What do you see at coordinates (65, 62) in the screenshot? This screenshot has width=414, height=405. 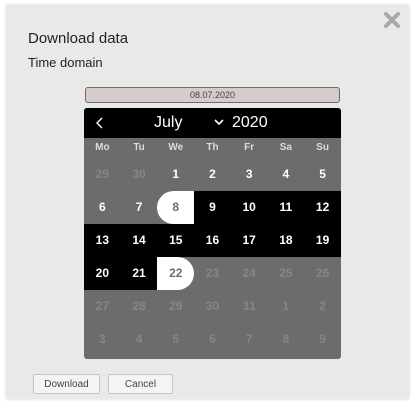 I see `time-domain-label: Time domain` at bounding box center [65, 62].